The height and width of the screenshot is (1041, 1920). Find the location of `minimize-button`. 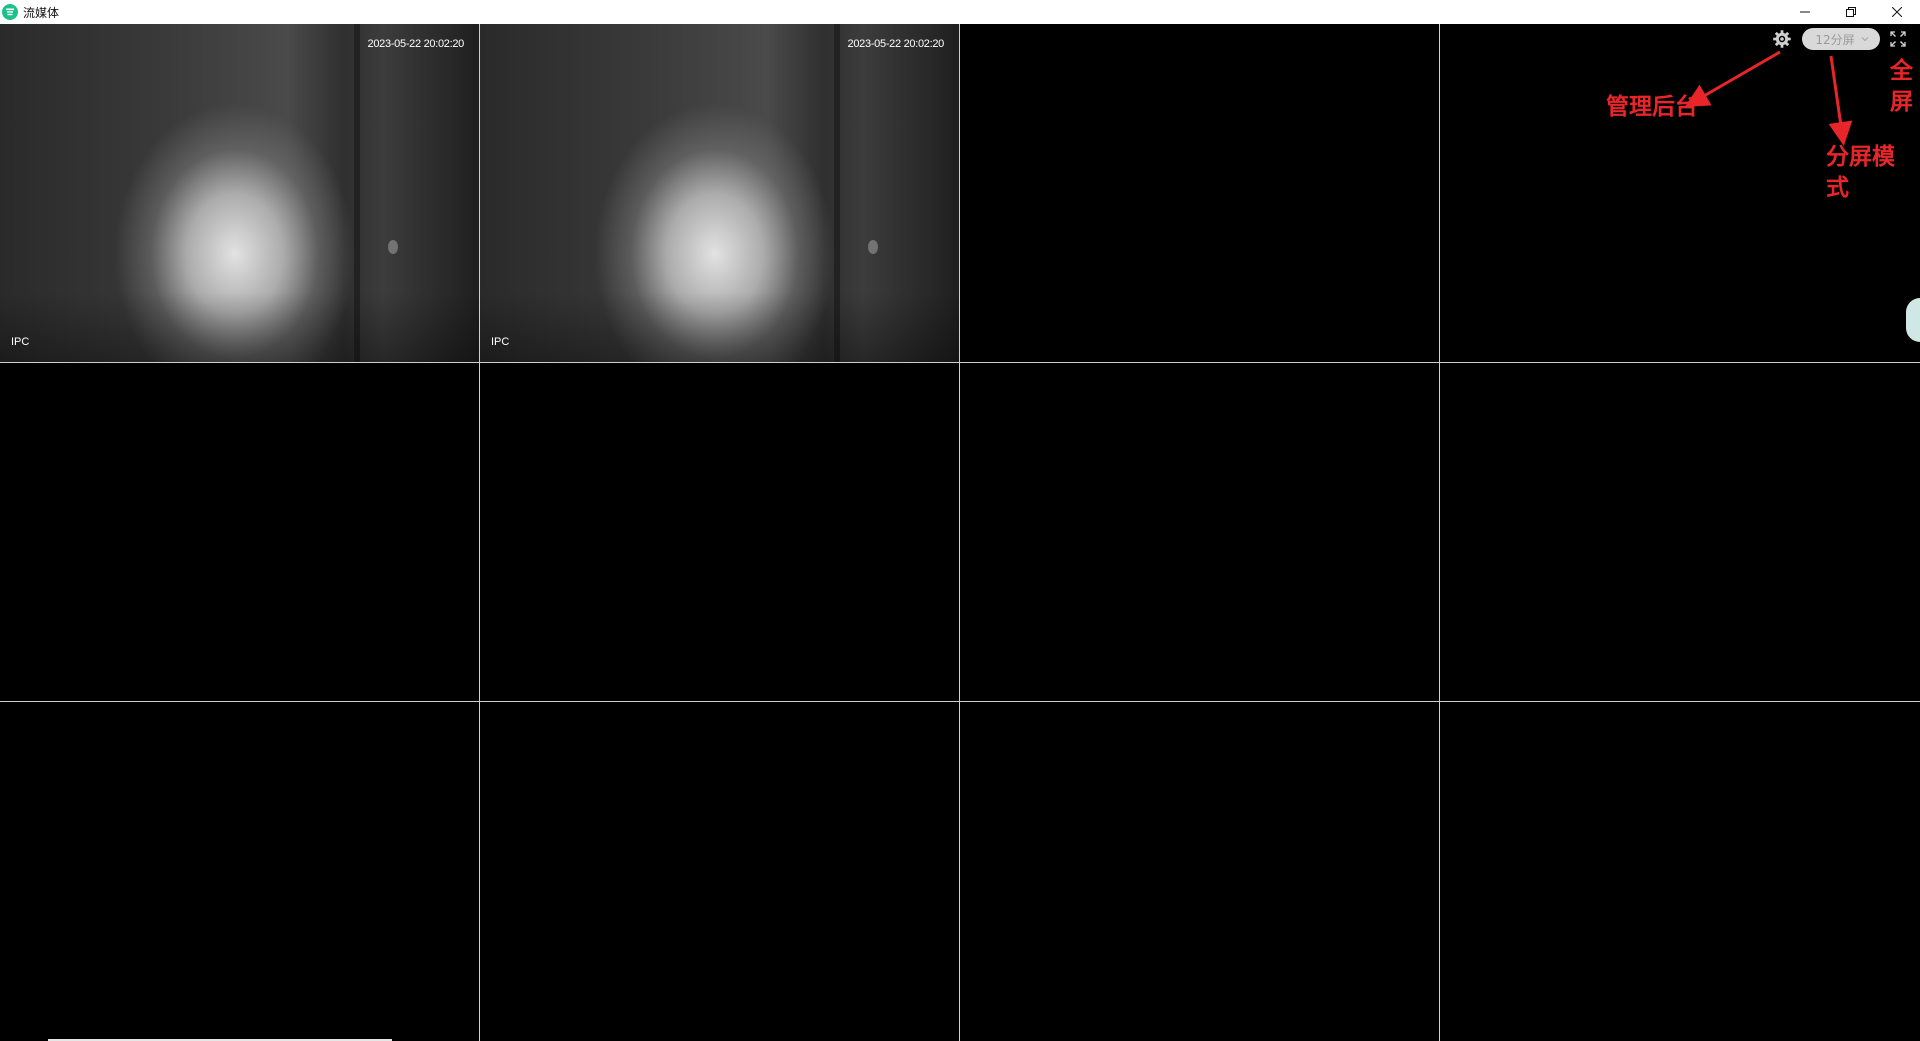

minimize-button is located at coordinates (1805, 12).